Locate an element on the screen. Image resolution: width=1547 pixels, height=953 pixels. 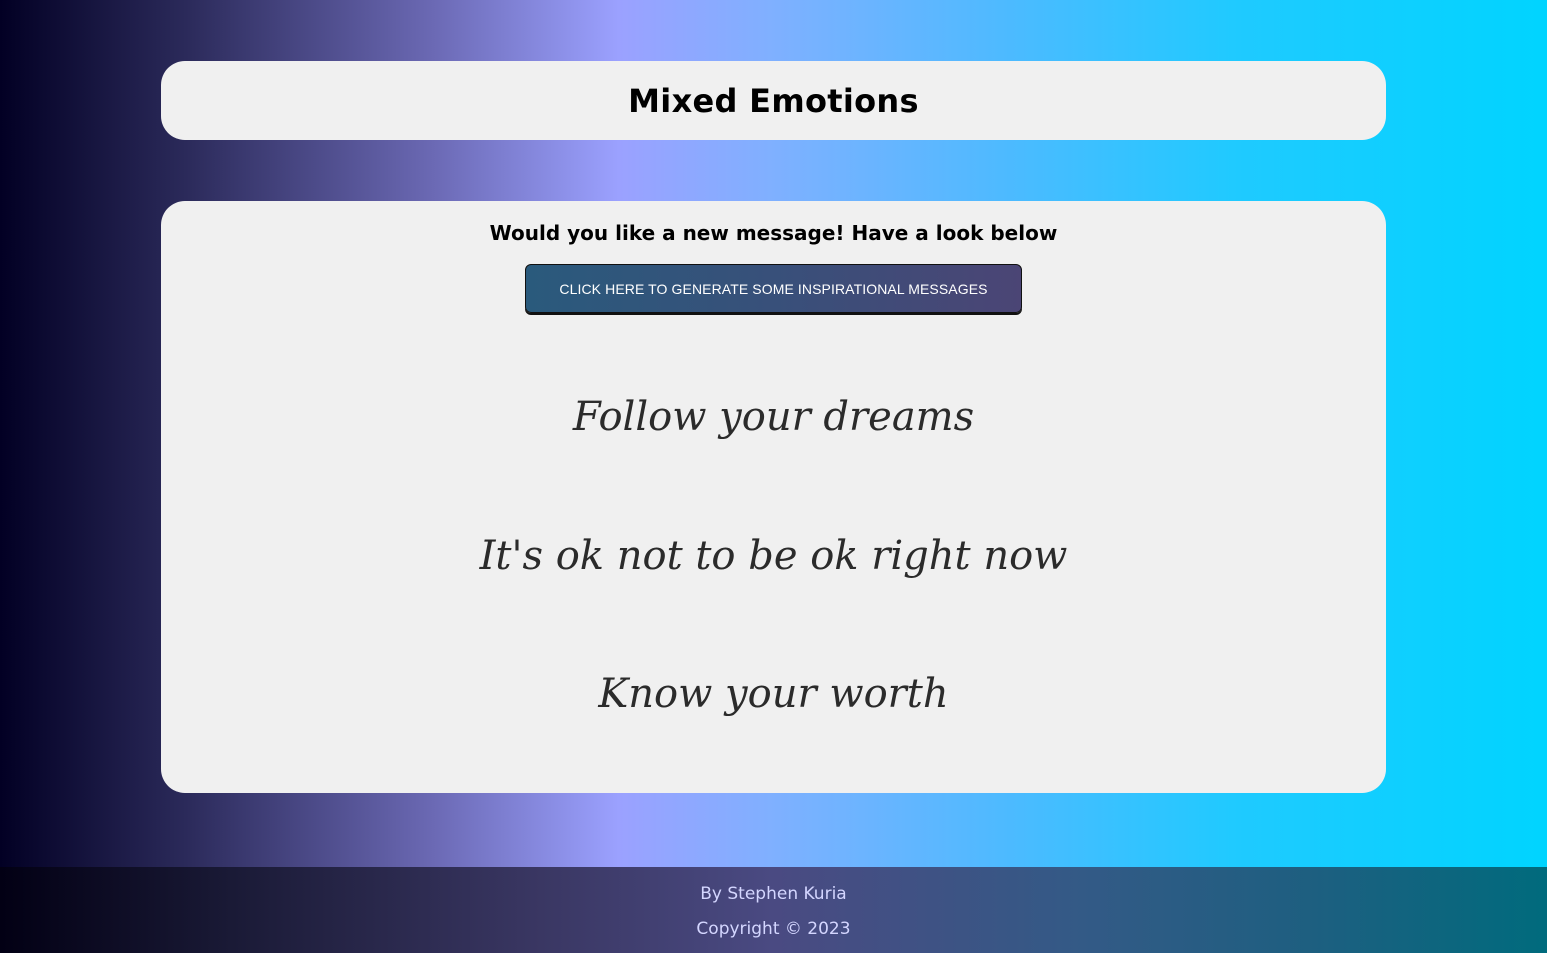
inspirational-message: Know your worth is located at coordinates (773, 694).